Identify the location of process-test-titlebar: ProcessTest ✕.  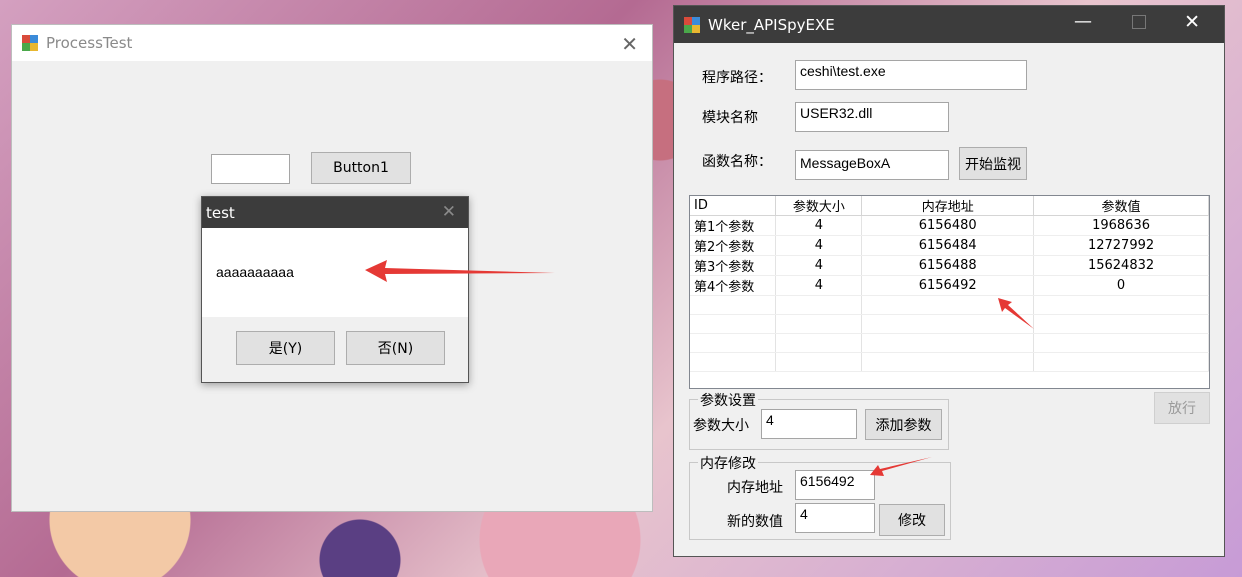
(332, 43).